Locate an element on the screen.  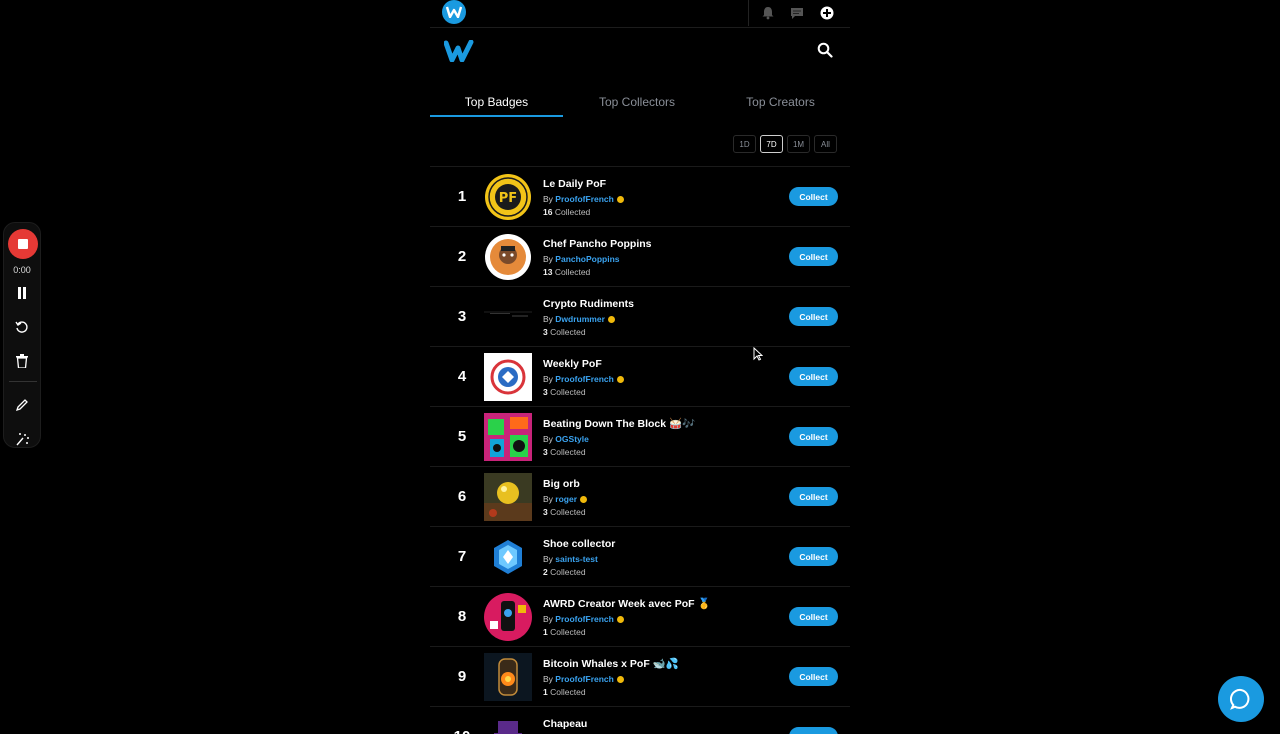
screen-recorder-toolbar: 0:00 is located at coordinates (22, 335).